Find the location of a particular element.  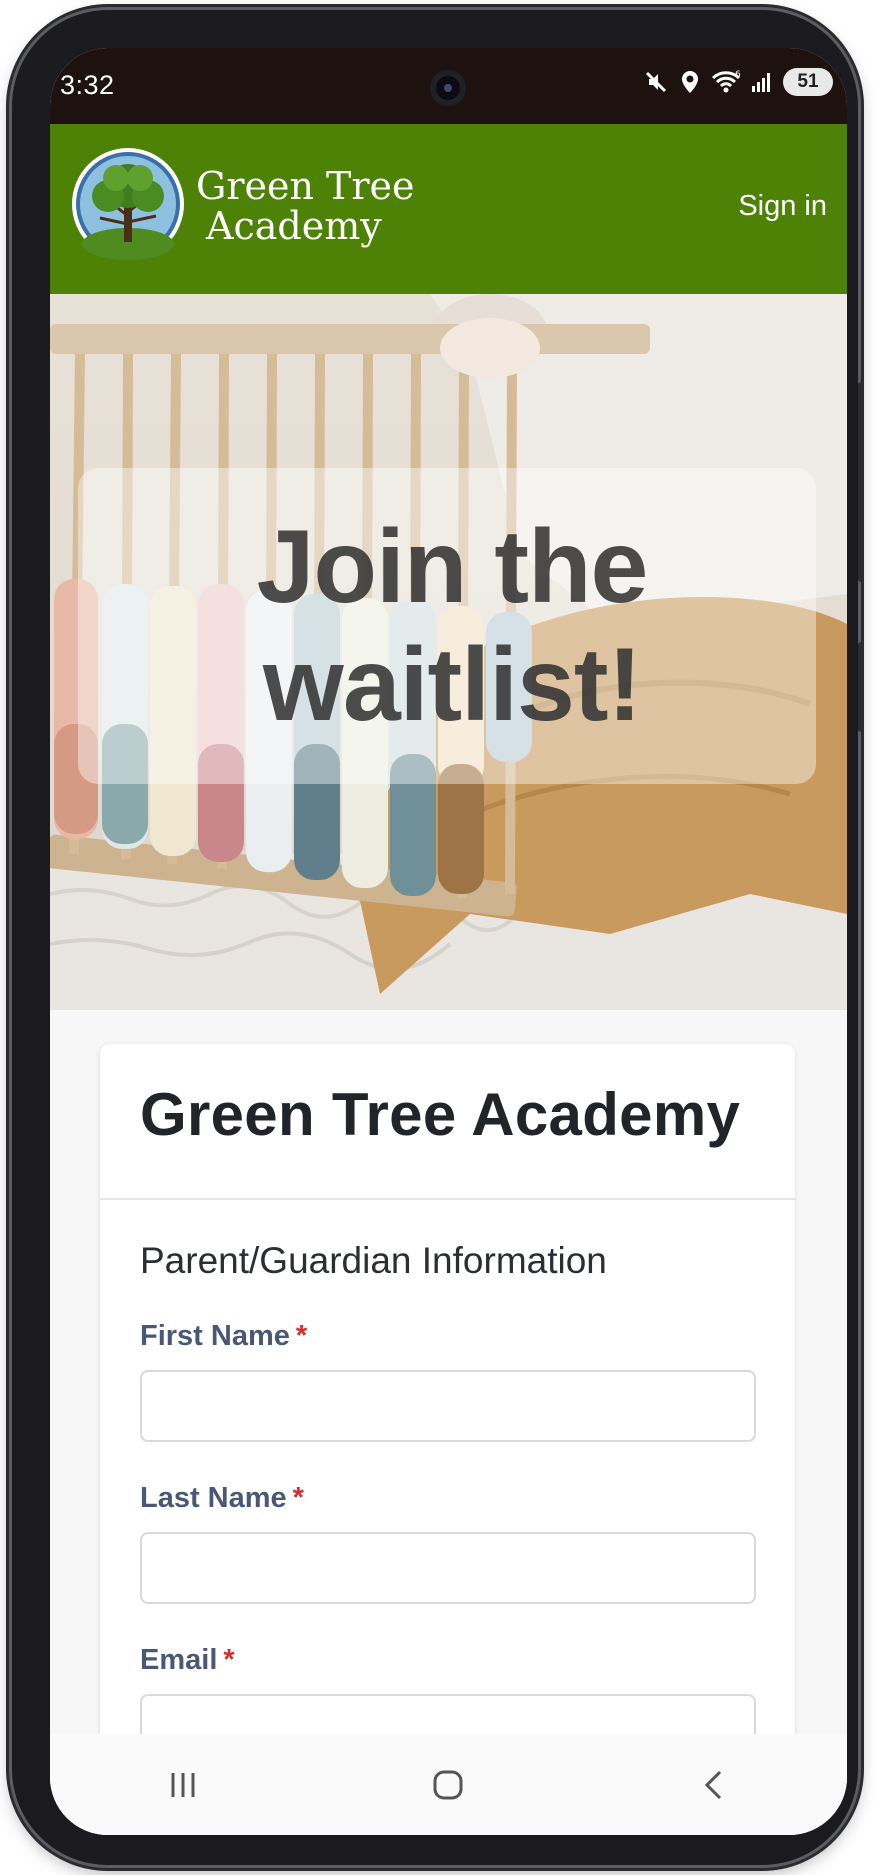

email-label-text: Email is located at coordinates (179, 1660).